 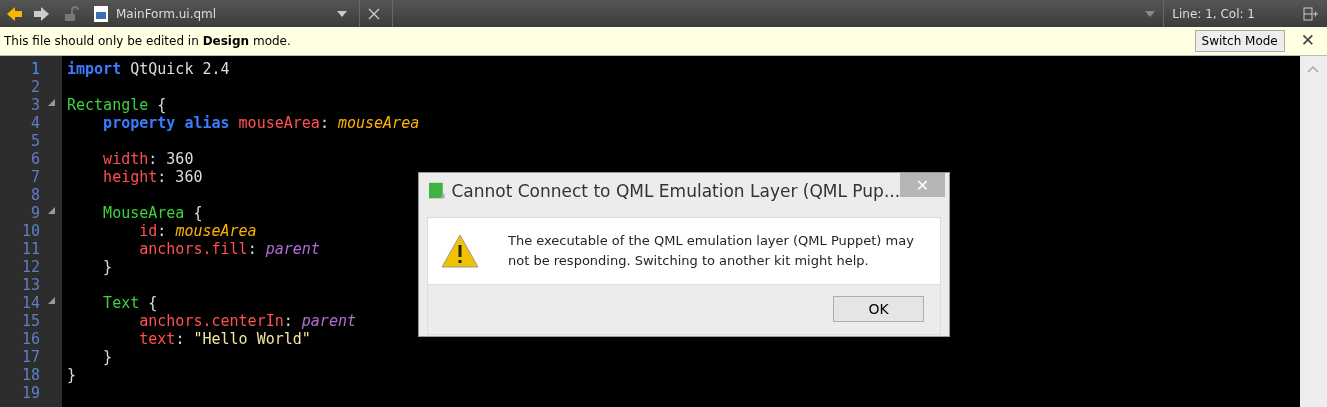 I want to click on line-number: 12, so click(x=30, y=267).